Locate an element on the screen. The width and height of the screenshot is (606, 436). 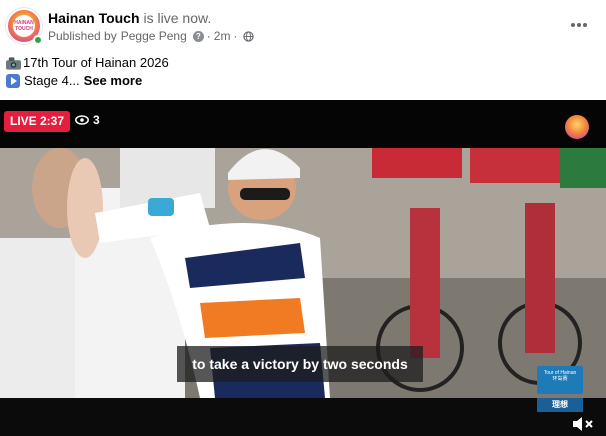
header-title-line: Hainan Touch is live now. is located at coordinates (129, 18).